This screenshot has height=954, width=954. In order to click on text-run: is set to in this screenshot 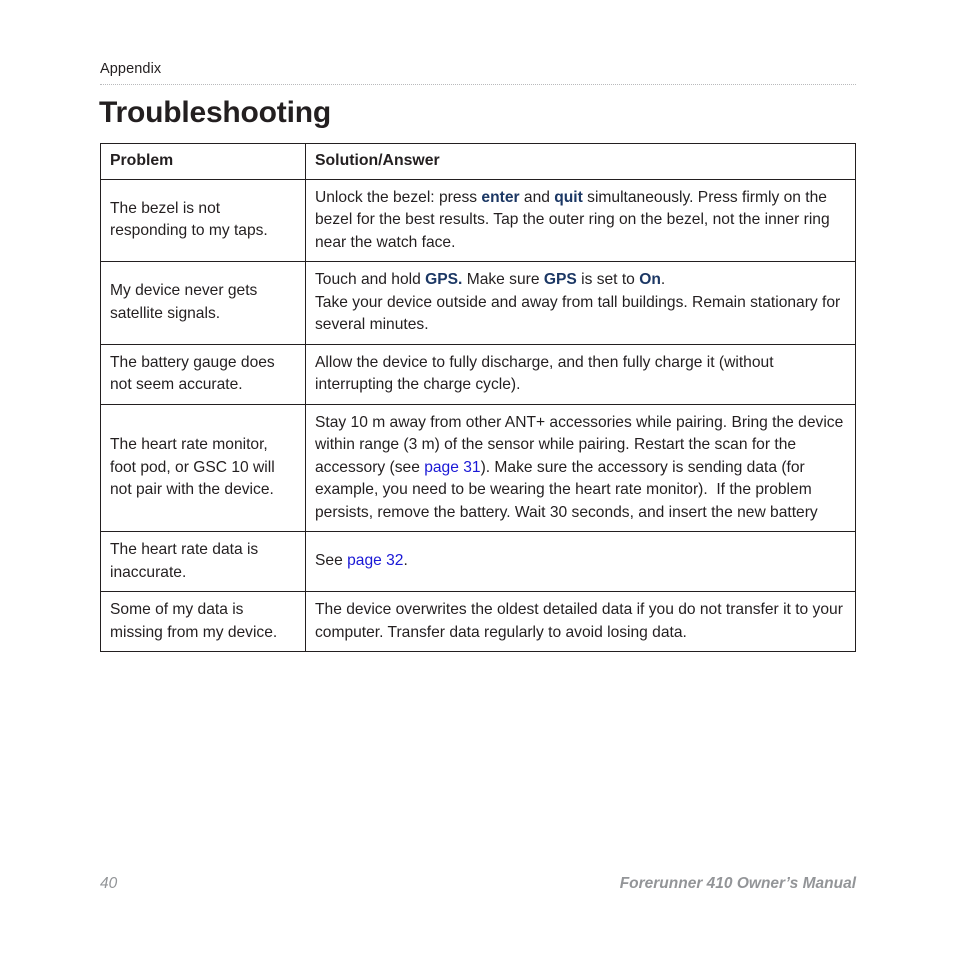, I will do `click(608, 279)`.